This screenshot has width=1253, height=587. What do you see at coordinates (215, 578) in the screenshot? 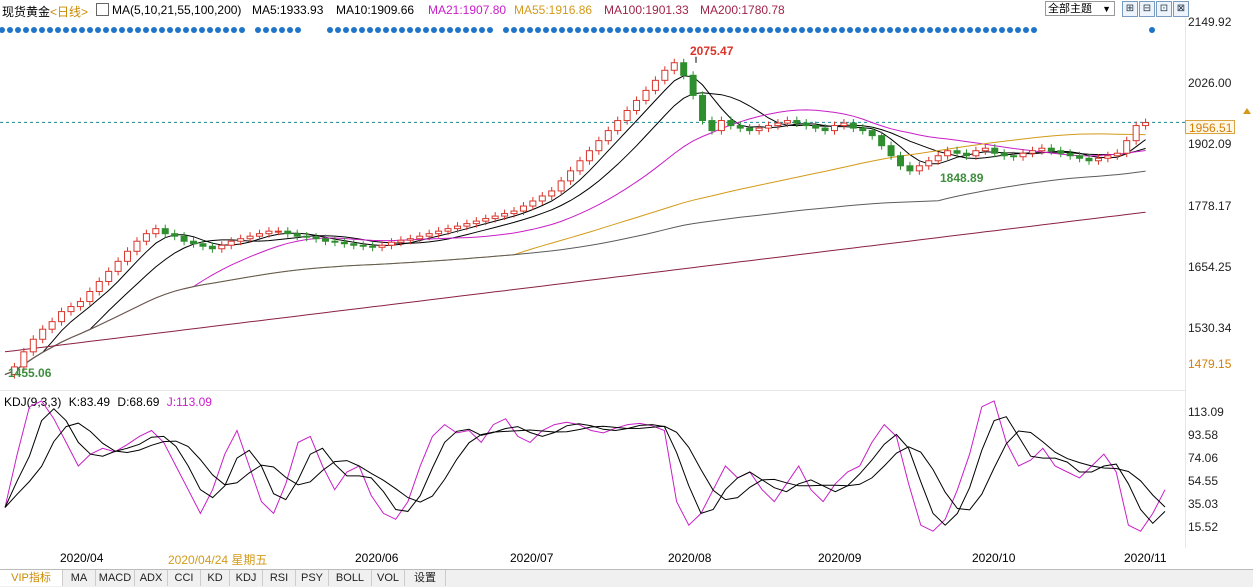
I see `tab-kd: KD` at bounding box center [215, 578].